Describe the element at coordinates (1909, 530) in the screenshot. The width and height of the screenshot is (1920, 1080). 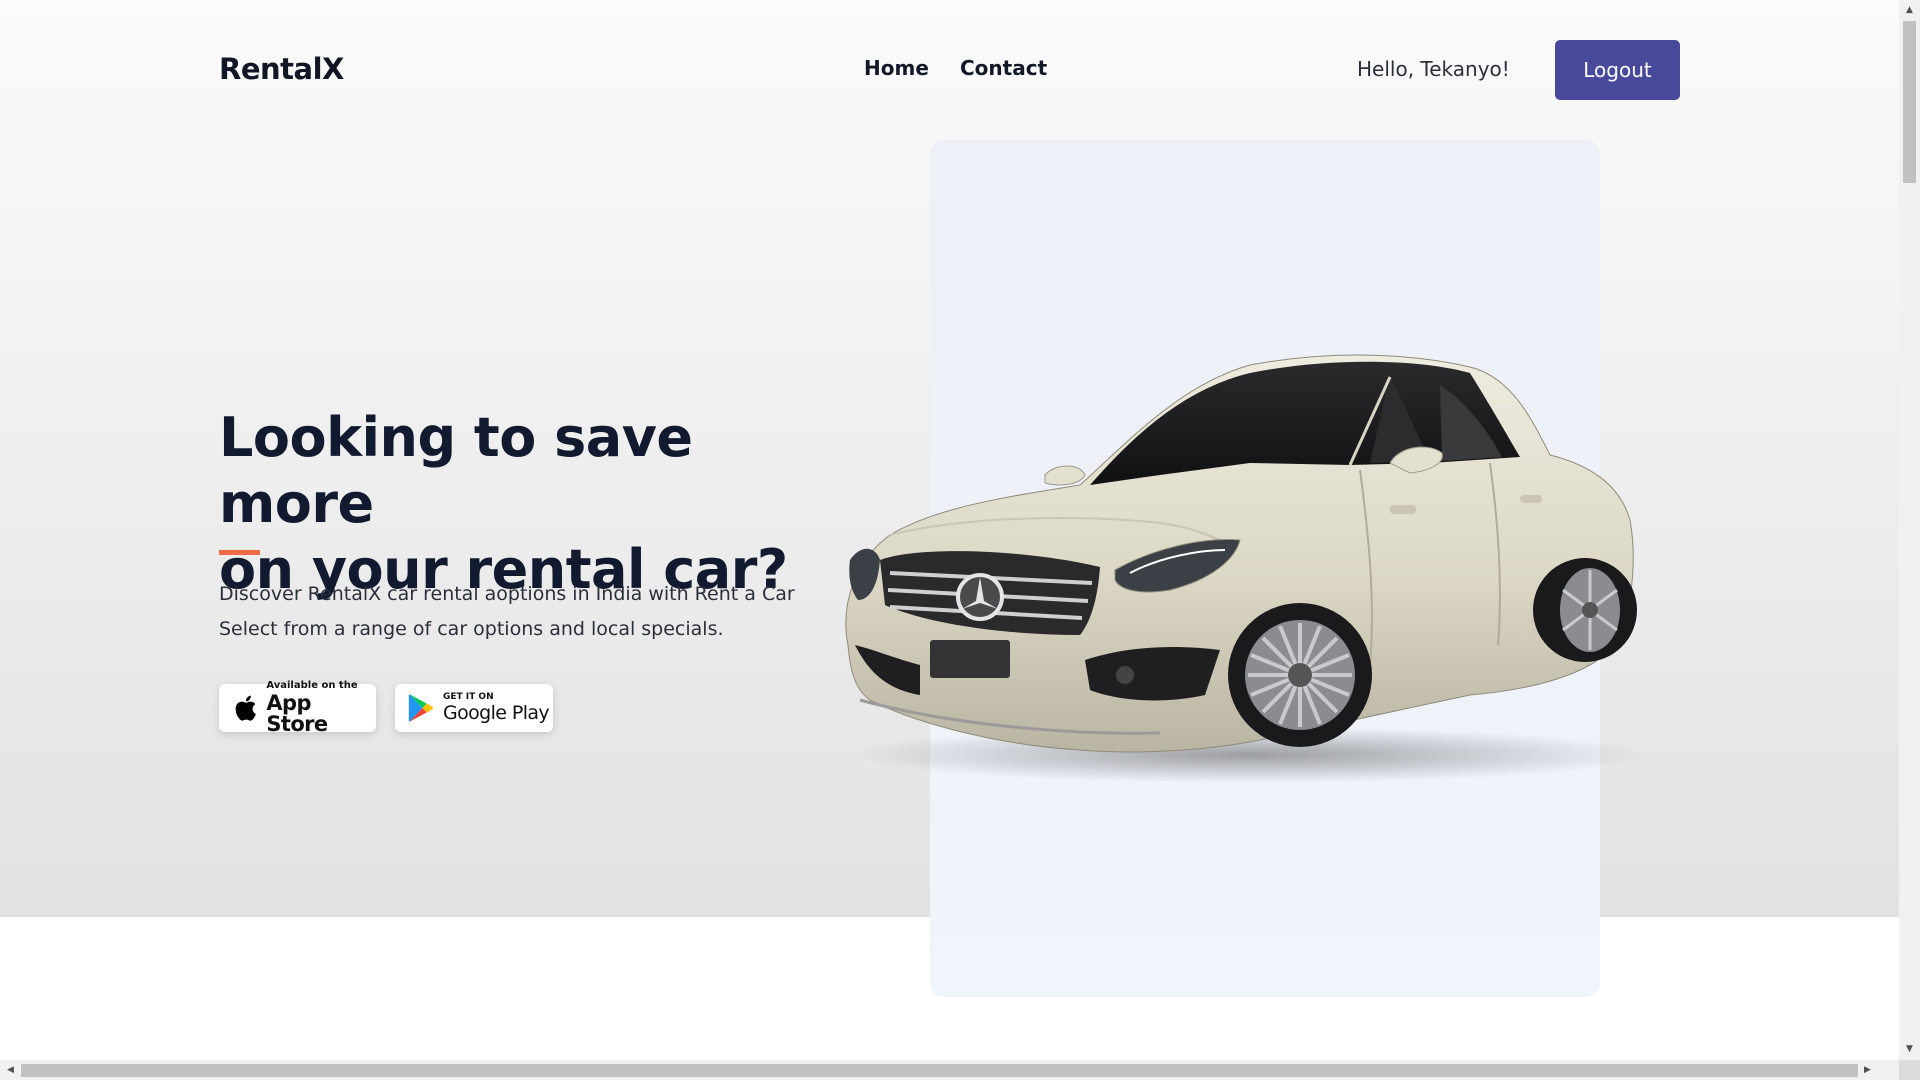
I see `vertical-scrollbar: ▲ ▼` at that location.